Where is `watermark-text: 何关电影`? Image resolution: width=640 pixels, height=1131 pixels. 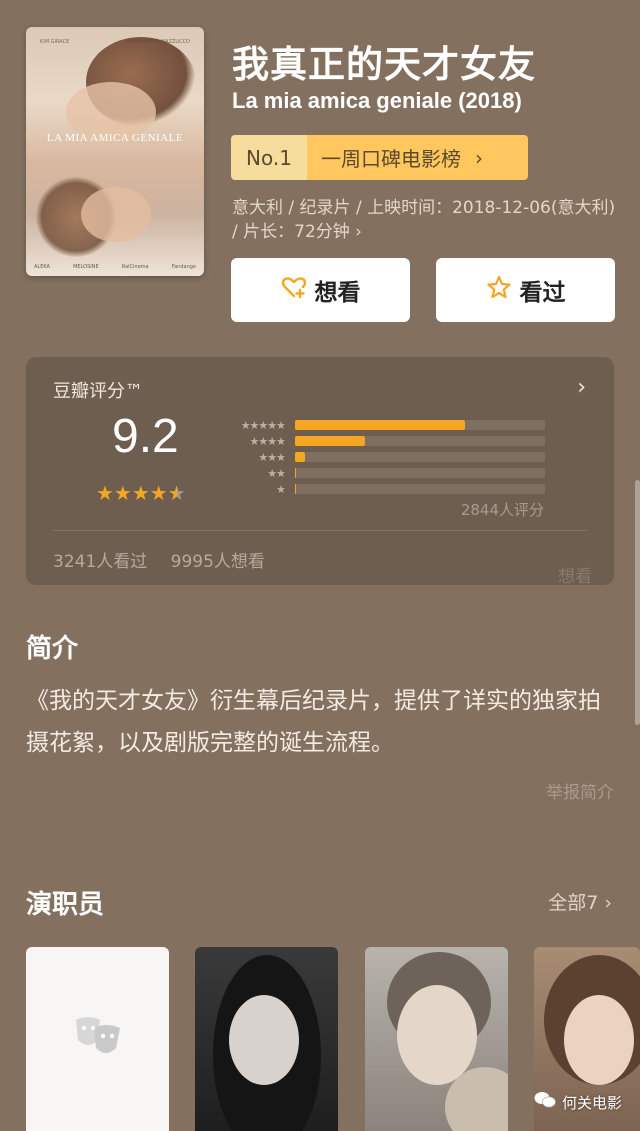
watermark-text: 何关电影 is located at coordinates (591, 1102).